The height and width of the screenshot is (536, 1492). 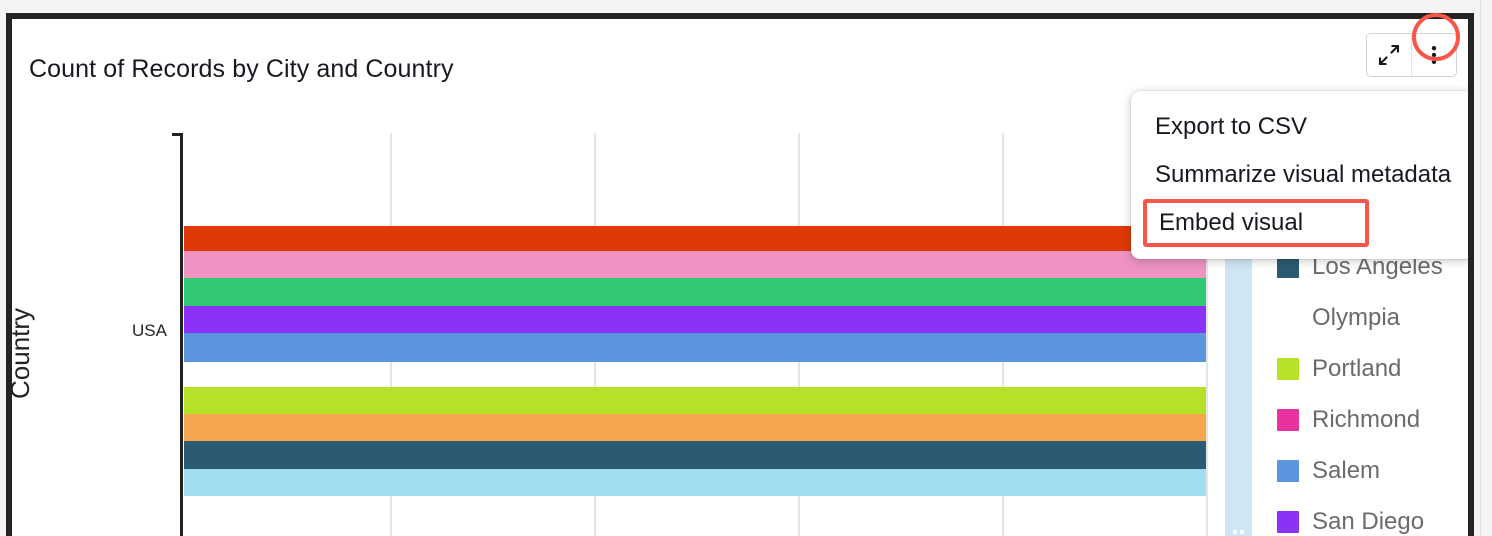 I want to click on chart-vertical-scrollbar, so click(x=1238, y=381).